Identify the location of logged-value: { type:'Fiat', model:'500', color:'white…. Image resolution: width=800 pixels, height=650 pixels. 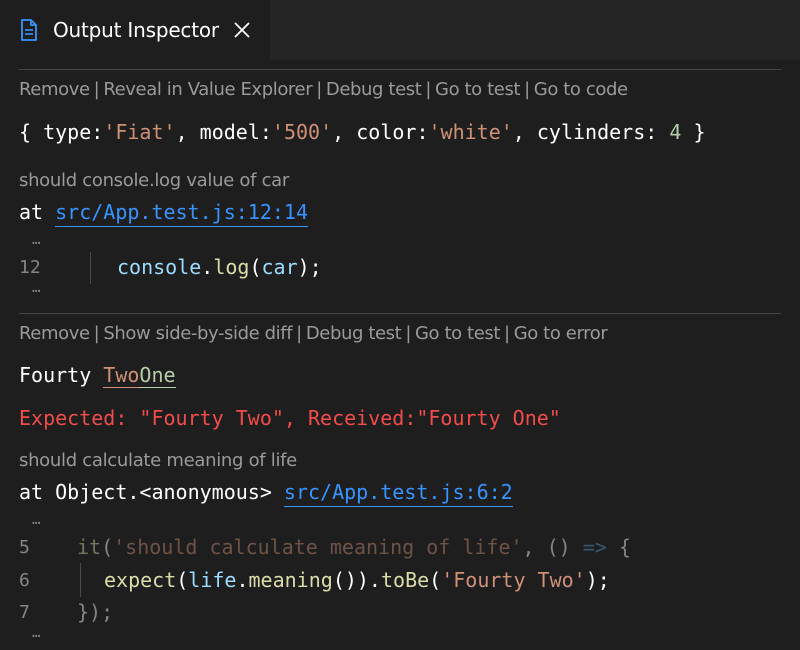
(362, 132).